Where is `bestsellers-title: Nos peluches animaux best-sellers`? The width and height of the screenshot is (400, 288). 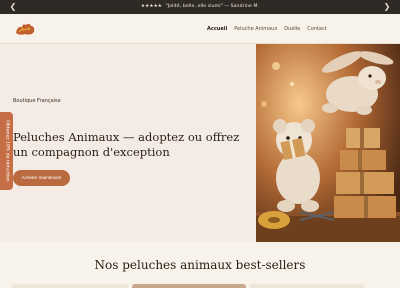
bestsellers-title: Nos peluches animaux best-sellers is located at coordinates (200, 265).